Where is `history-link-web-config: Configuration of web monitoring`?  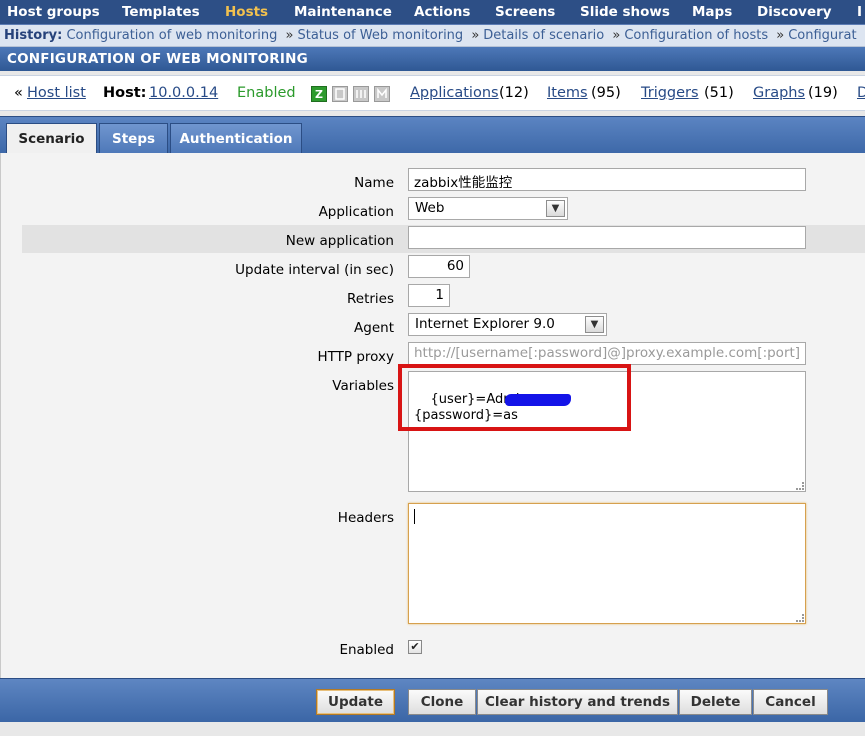 history-link-web-config: Configuration of web monitoring is located at coordinates (171, 35).